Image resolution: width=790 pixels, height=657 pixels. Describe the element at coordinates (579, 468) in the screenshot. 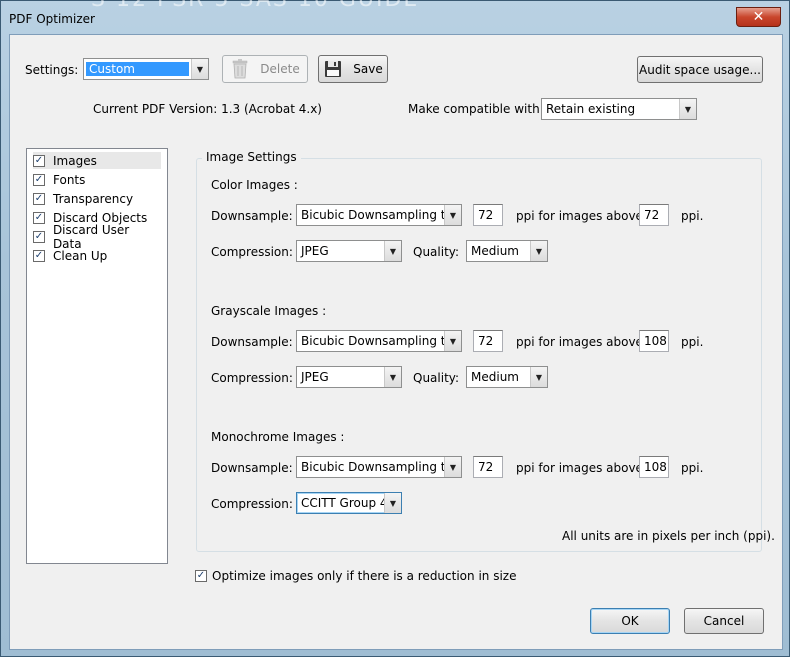

I see `monochrome-above-label: ppi for images above` at that location.